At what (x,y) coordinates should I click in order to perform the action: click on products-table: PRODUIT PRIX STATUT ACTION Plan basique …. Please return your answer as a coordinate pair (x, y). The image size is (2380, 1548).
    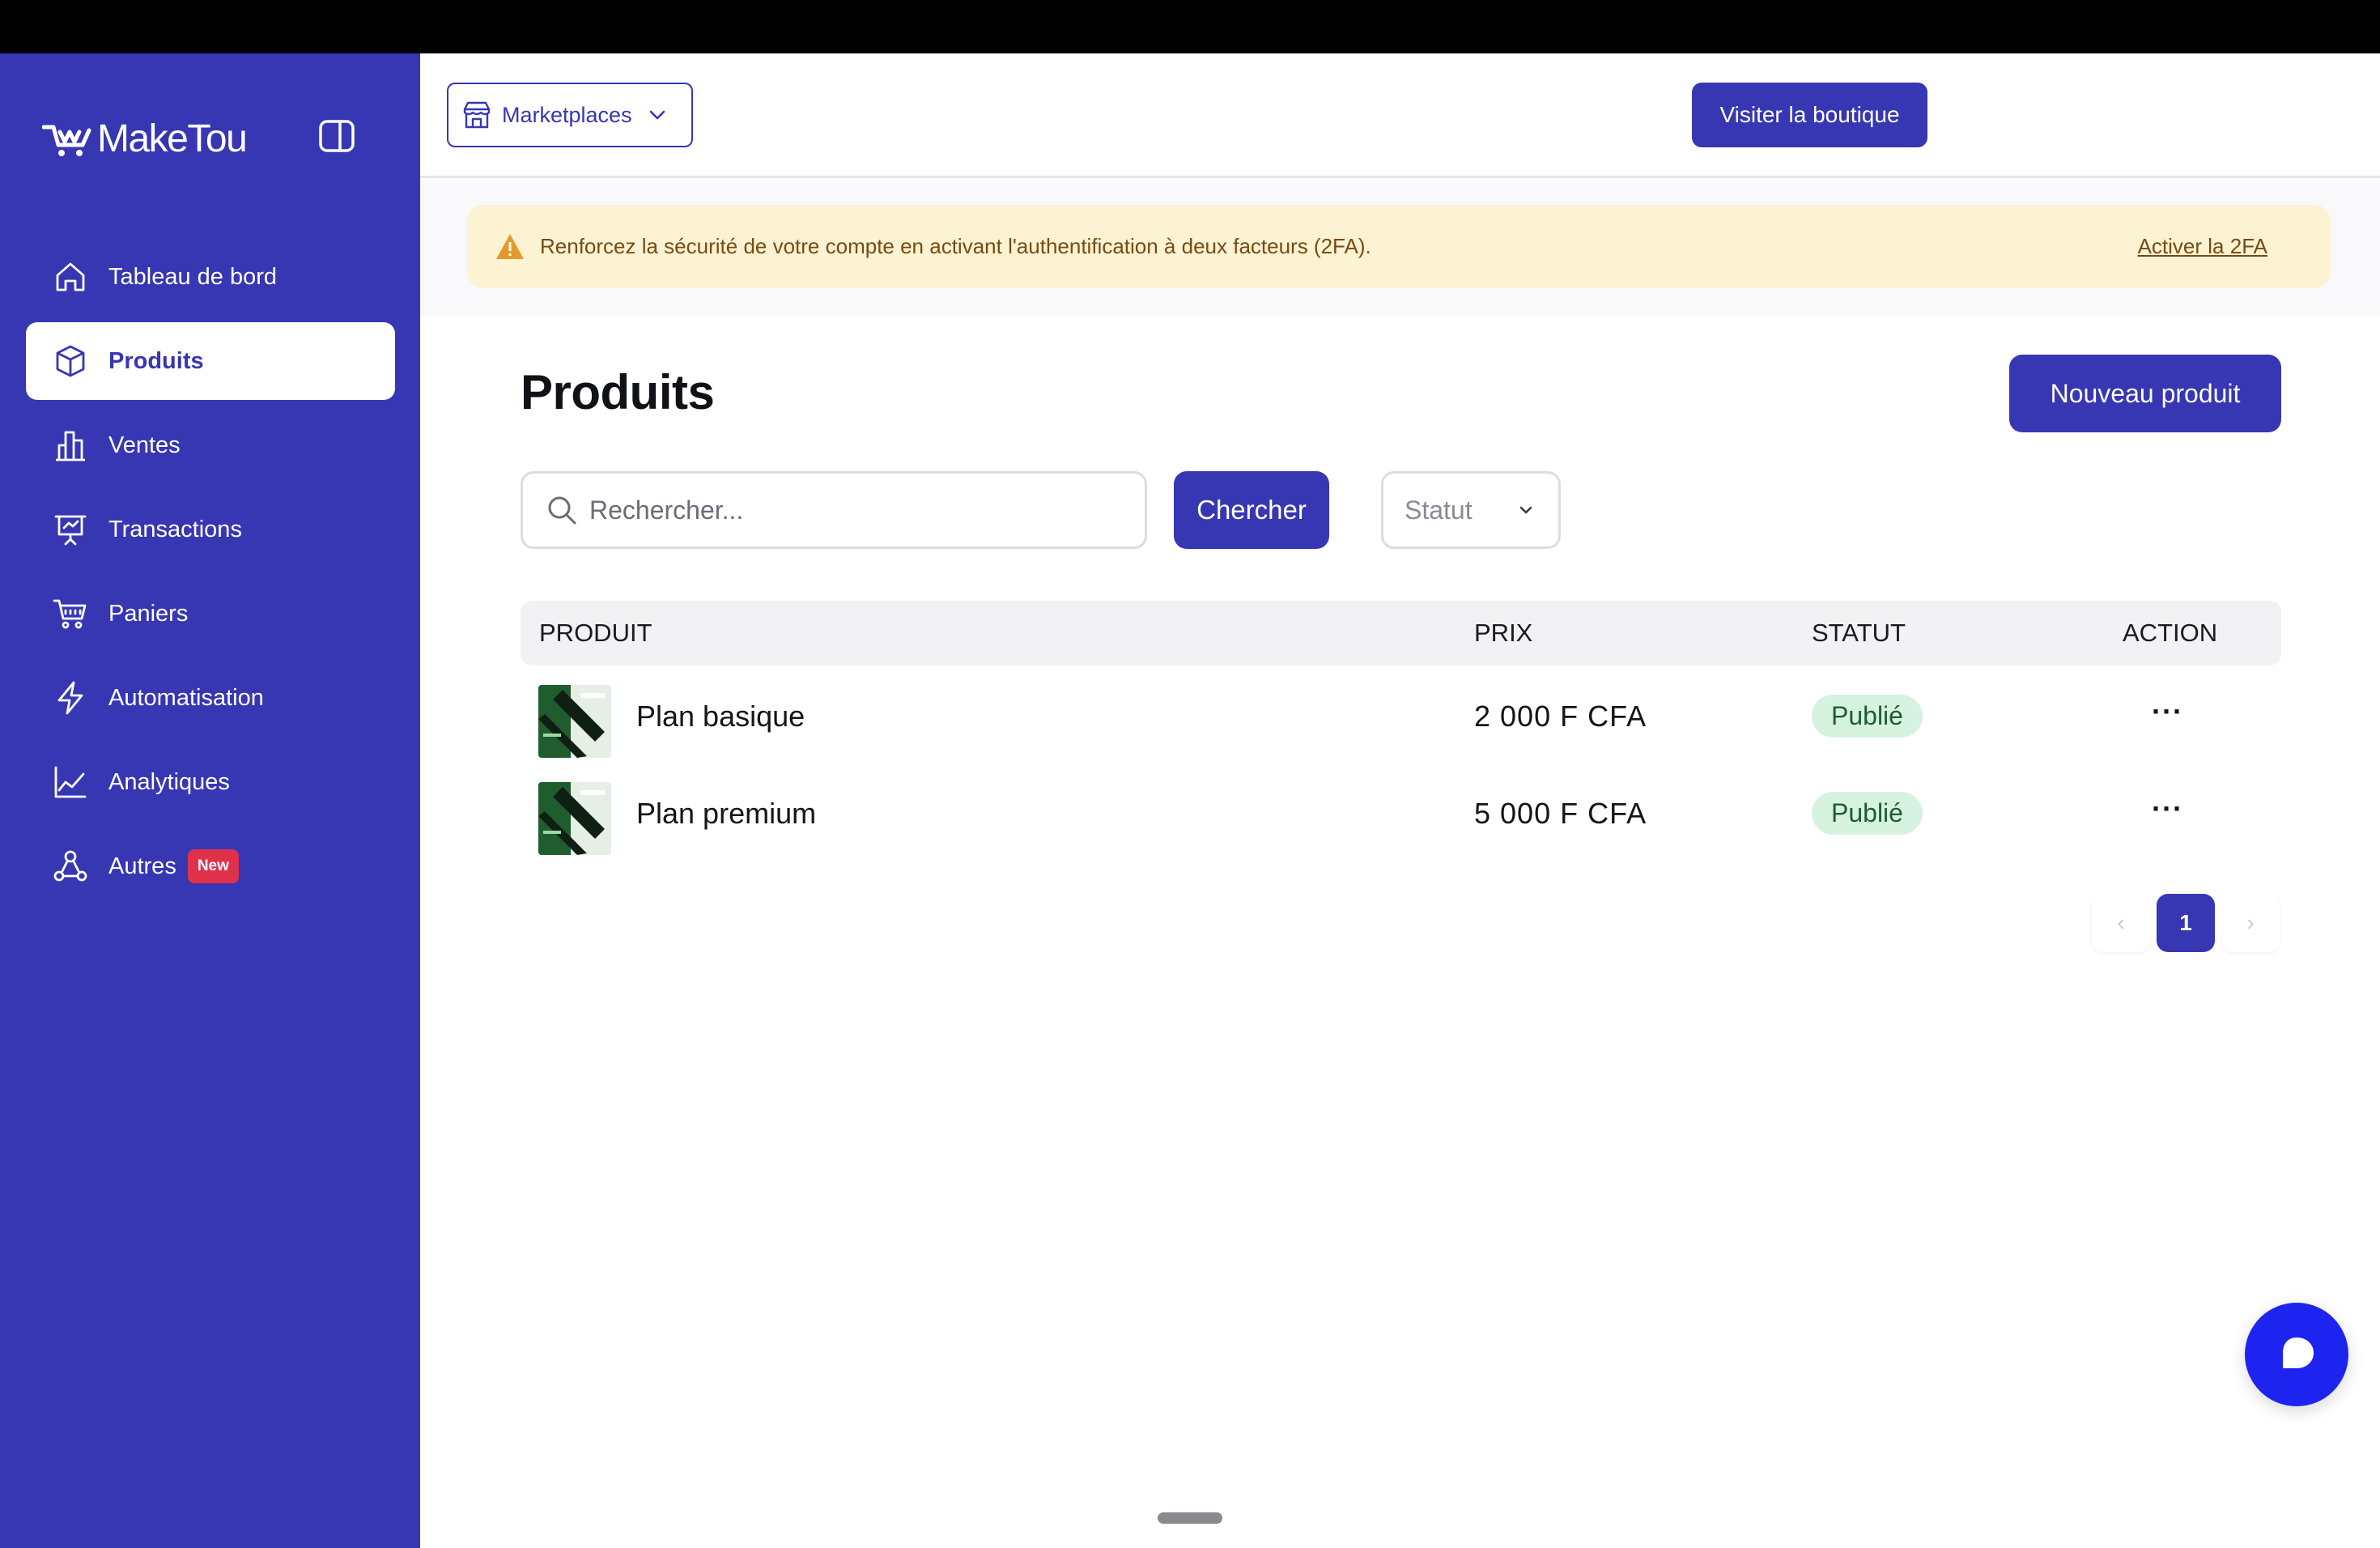
    Looking at the image, I should click on (1401, 728).